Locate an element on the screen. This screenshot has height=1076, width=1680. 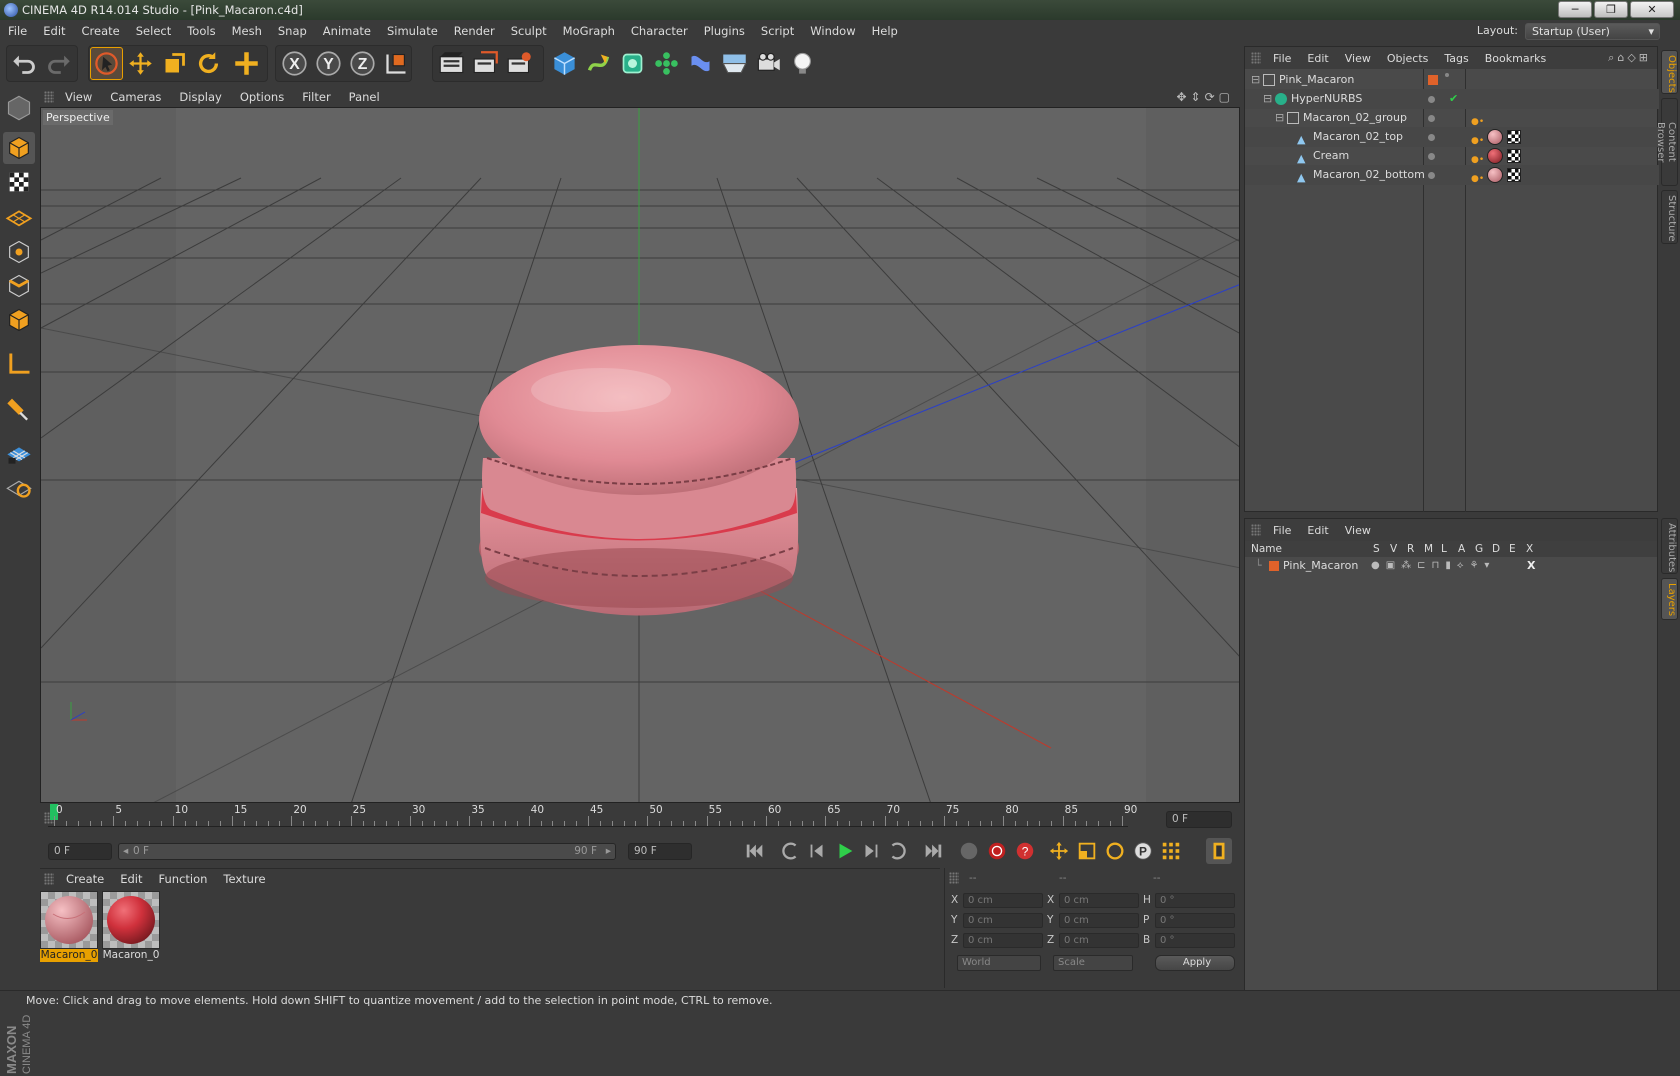
maximize-button: ❐ is located at coordinates (1611, 9).